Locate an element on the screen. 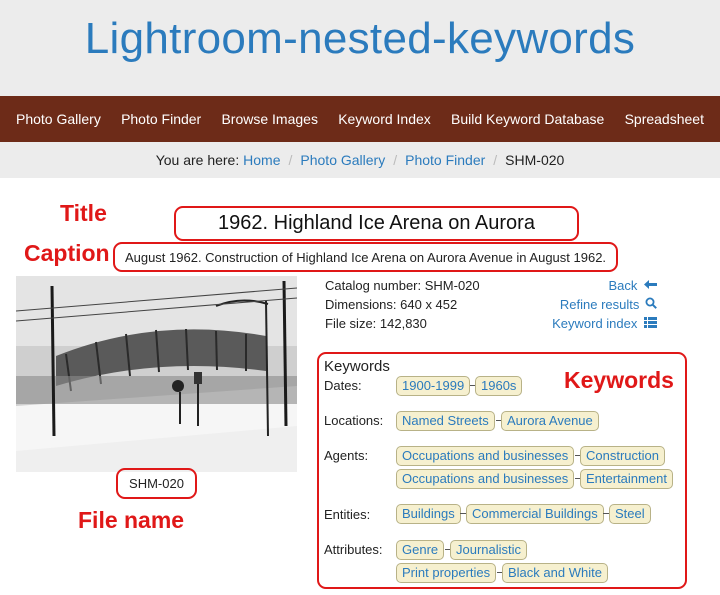  keyword-label-locations: Locations: is located at coordinates (354, 420).